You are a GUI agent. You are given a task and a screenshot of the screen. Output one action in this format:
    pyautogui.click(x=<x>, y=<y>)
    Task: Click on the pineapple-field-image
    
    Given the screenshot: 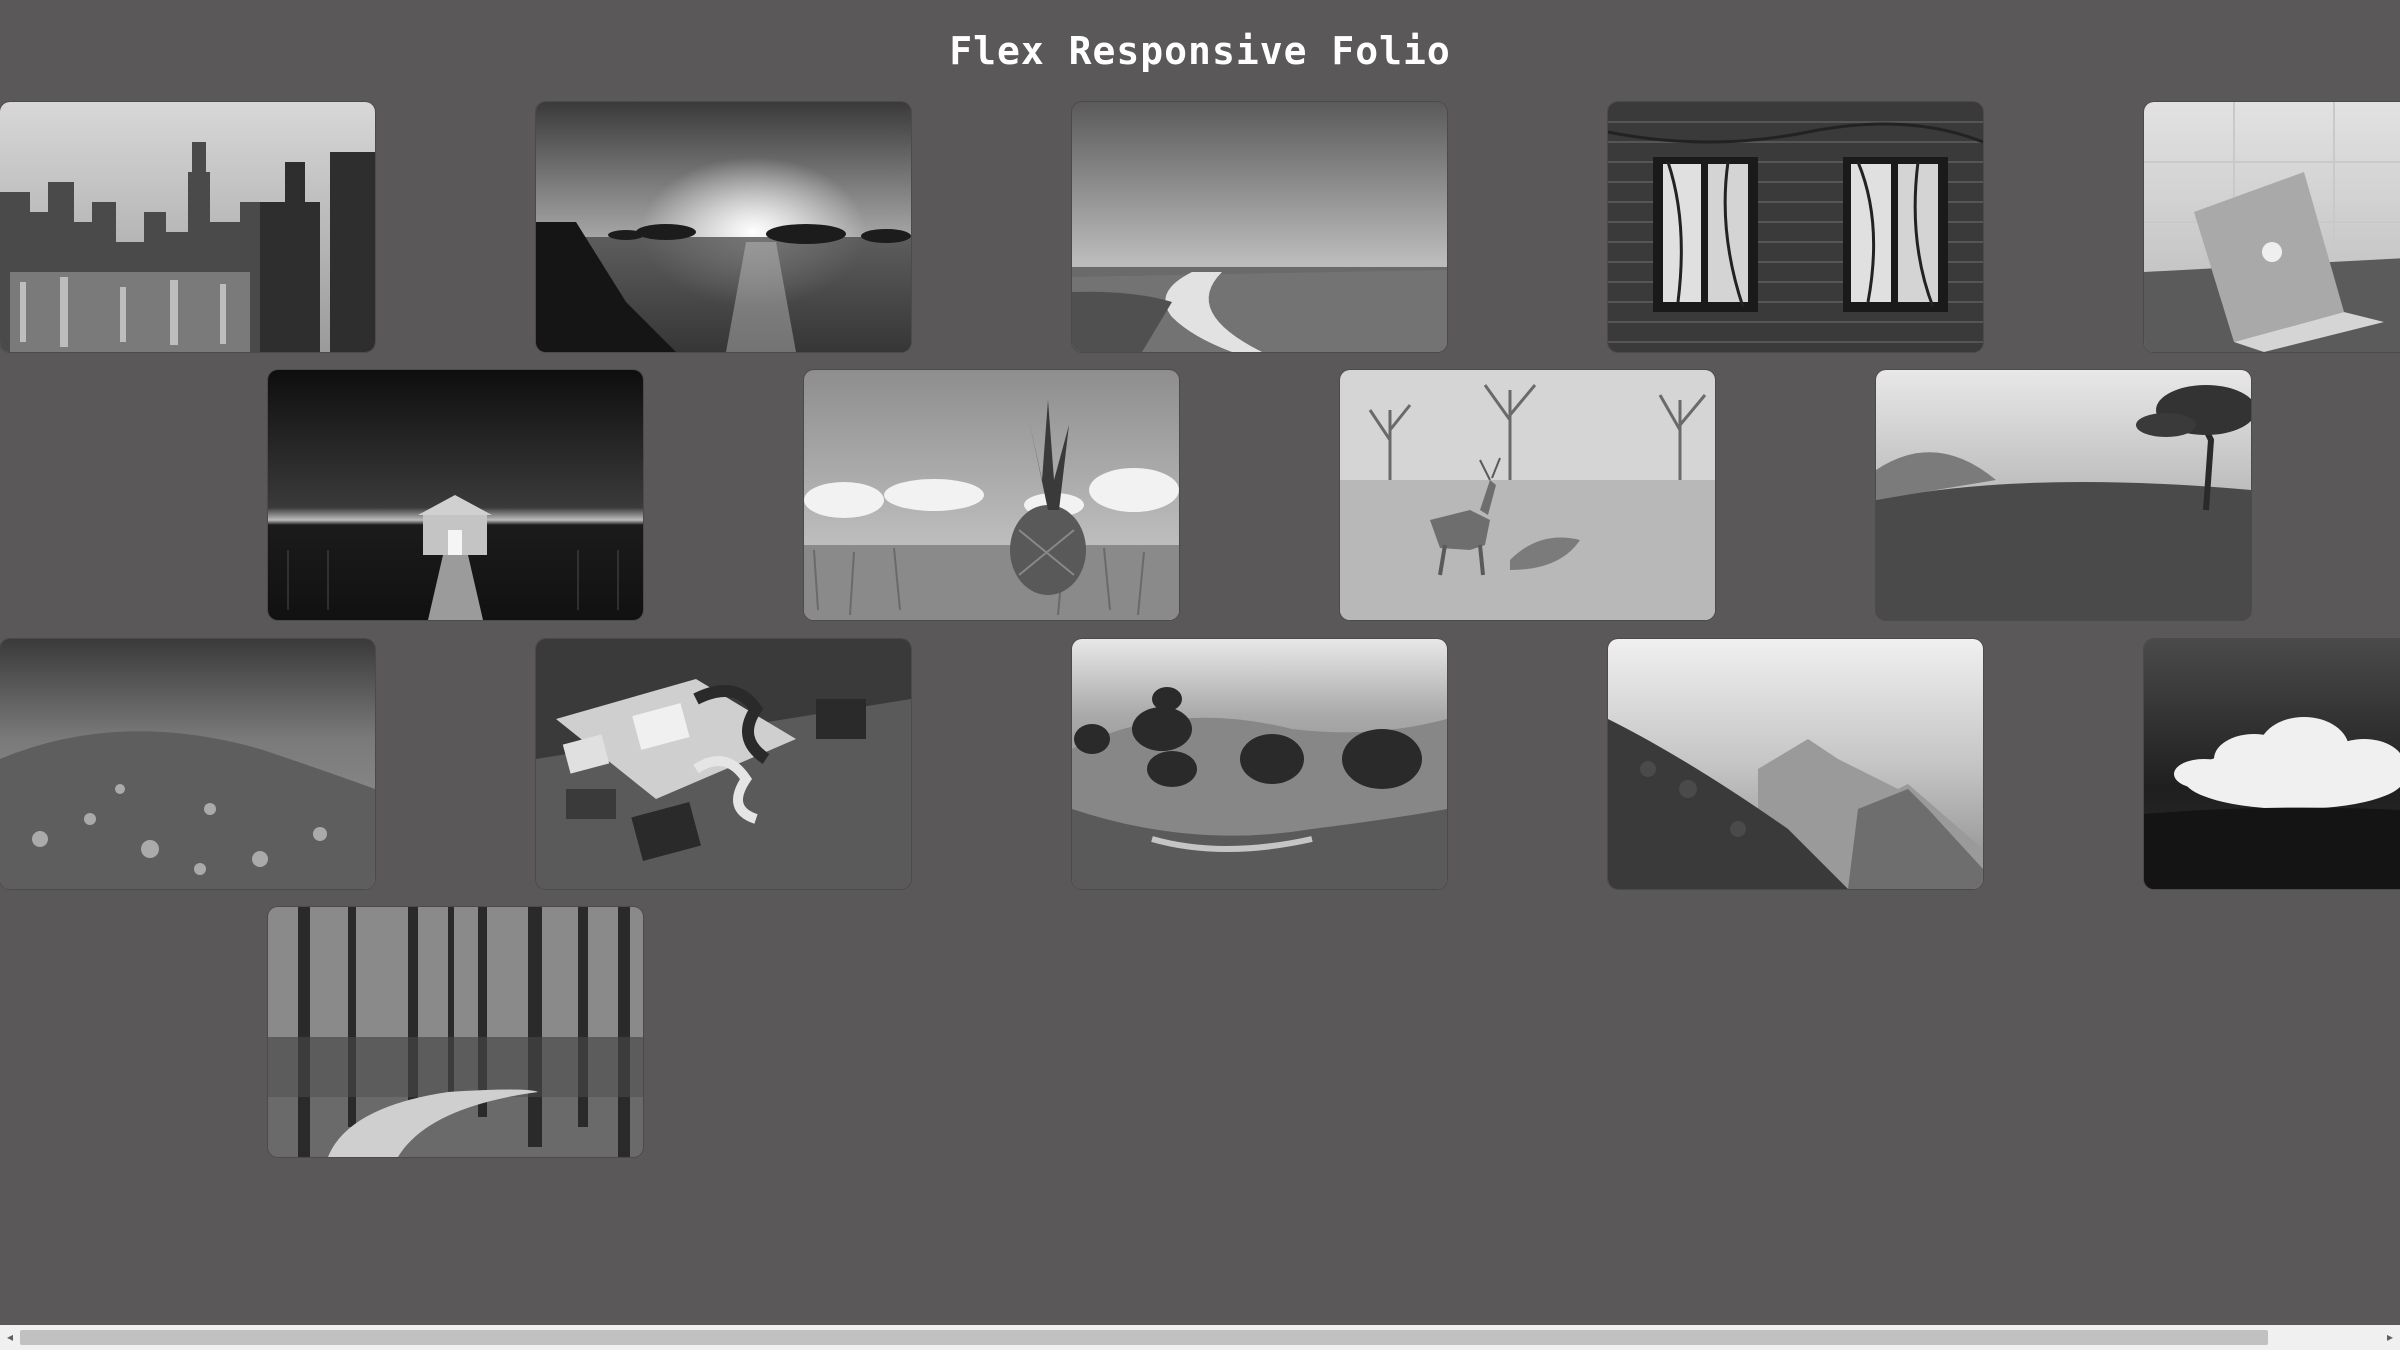 What is the action you would take?
    pyautogui.click(x=991, y=495)
    